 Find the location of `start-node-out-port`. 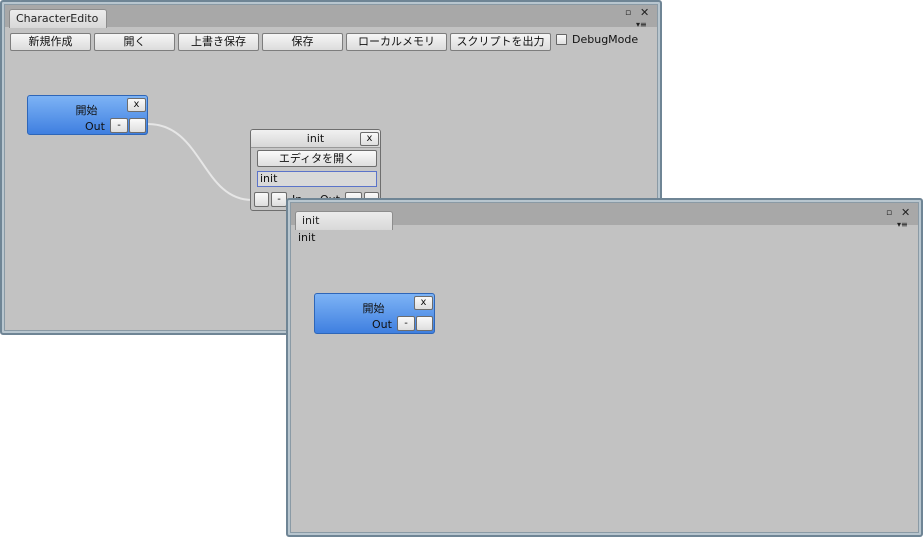

start-node-out-port is located at coordinates (137, 125).